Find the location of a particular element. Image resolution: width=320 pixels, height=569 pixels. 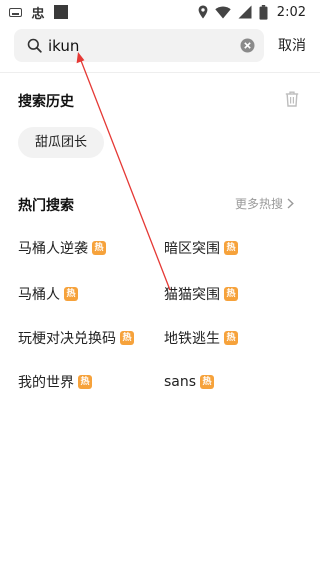

hot-item-label: 我的世界 is located at coordinates (46, 383).